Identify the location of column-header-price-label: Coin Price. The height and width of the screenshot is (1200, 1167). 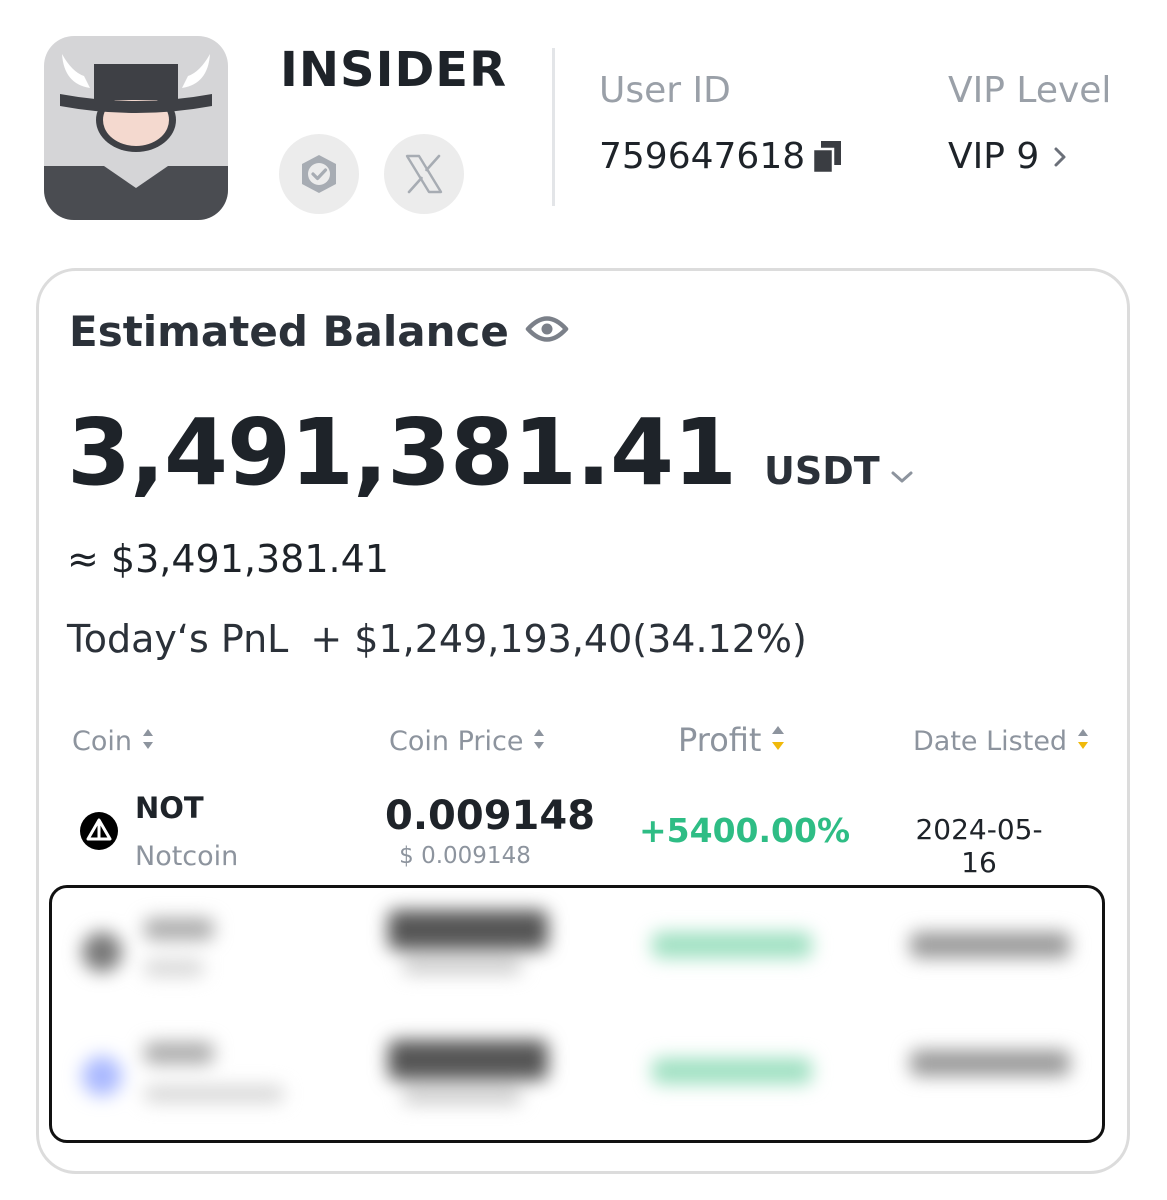
(456, 741).